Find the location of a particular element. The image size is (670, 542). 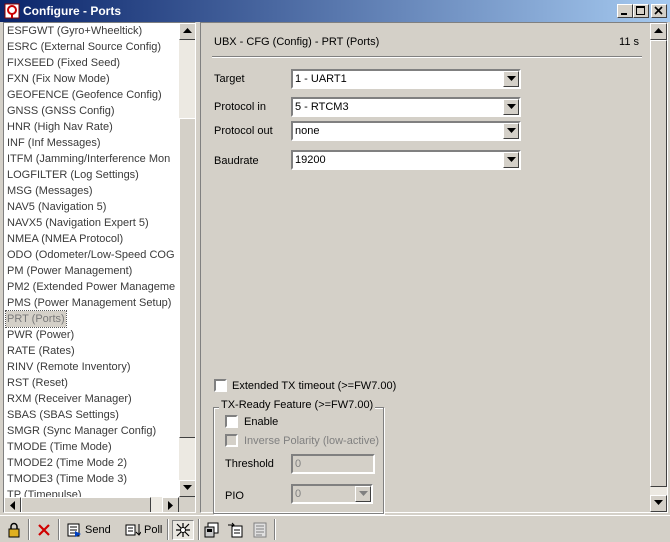

list-item: TMODE2 (Time Mode 2) is located at coordinates (67, 463).